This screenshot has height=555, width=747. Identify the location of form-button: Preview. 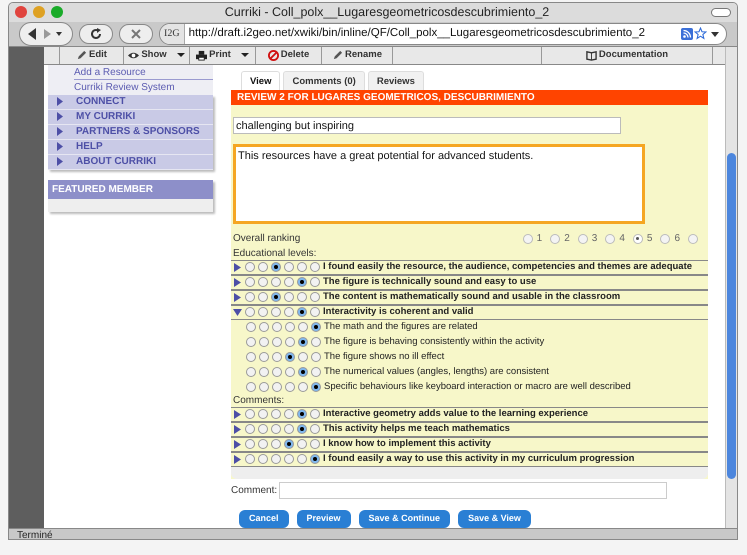
(323, 519).